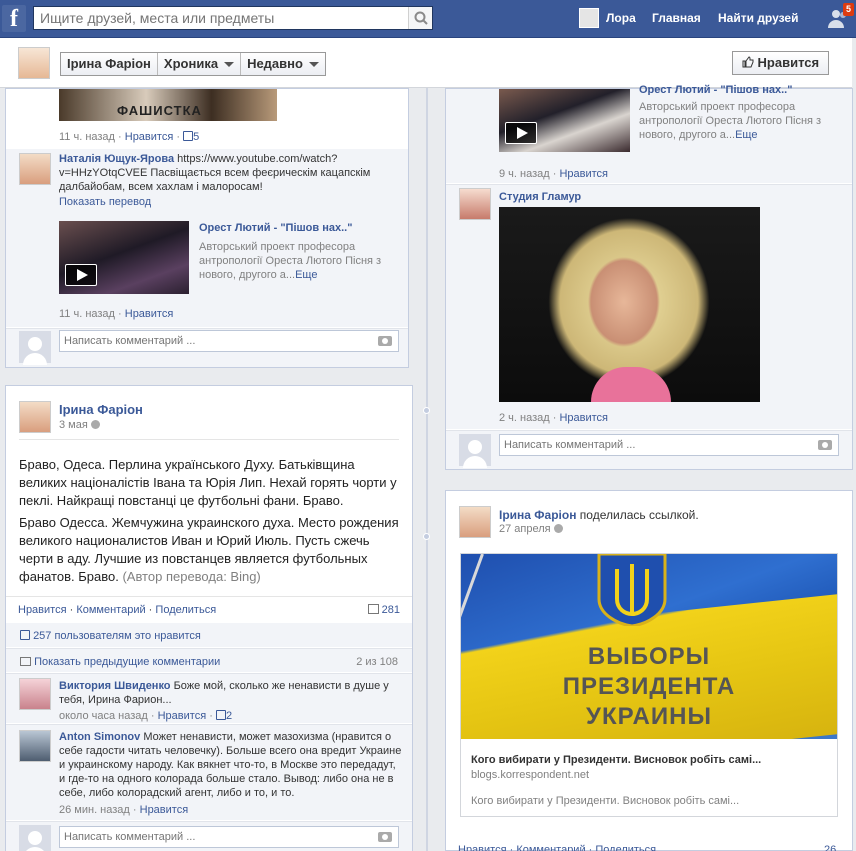  What do you see at coordinates (14, 18) in the screenshot?
I see `facebook-logo-icon: f` at bounding box center [14, 18].